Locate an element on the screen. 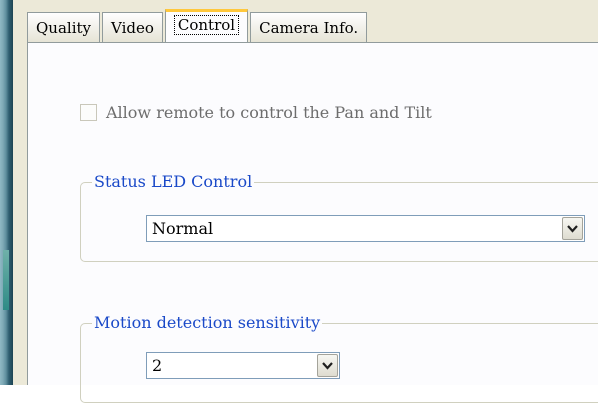 The image size is (598, 403). remote-control-checkbox is located at coordinates (88, 112).